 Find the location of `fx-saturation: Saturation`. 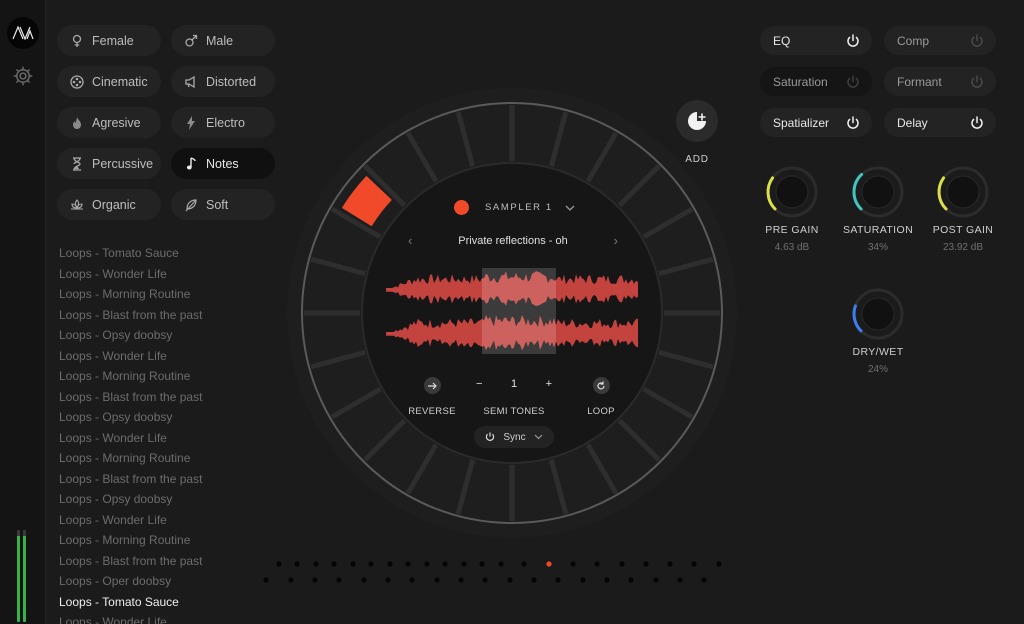

fx-saturation: Saturation is located at coordinates (816, 81).